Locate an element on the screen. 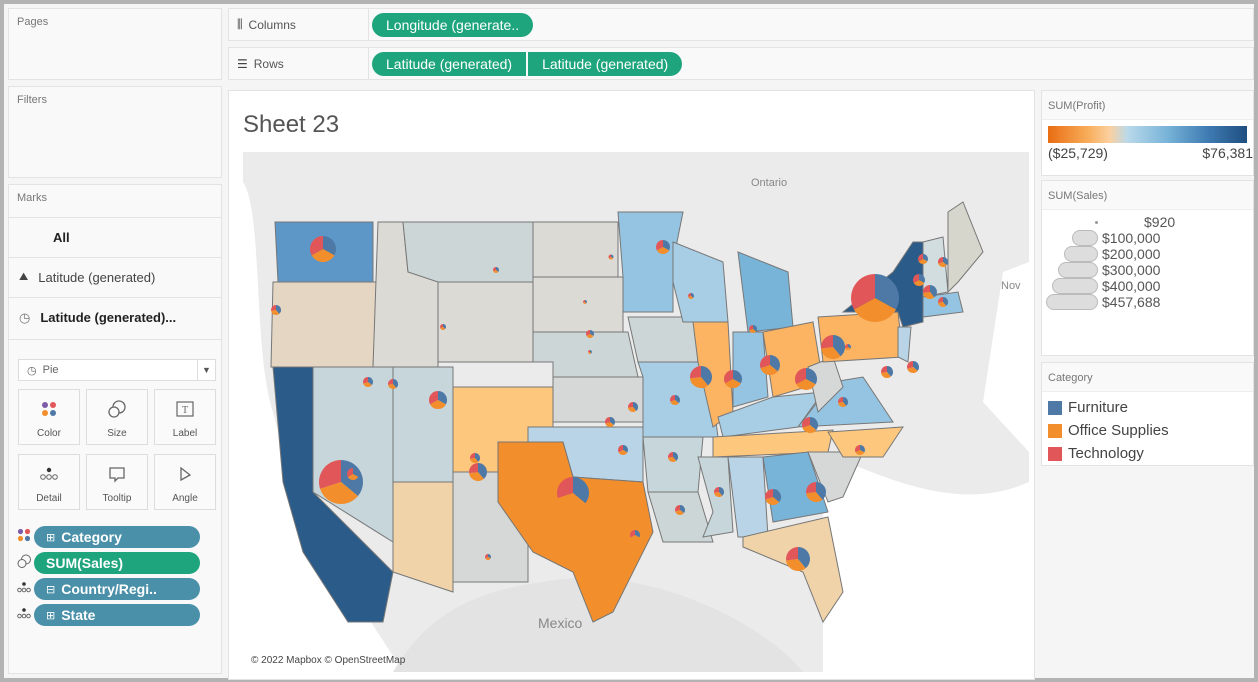 The image size is (1258, 682). profit-gradient is located at coordinates (1147, 134).